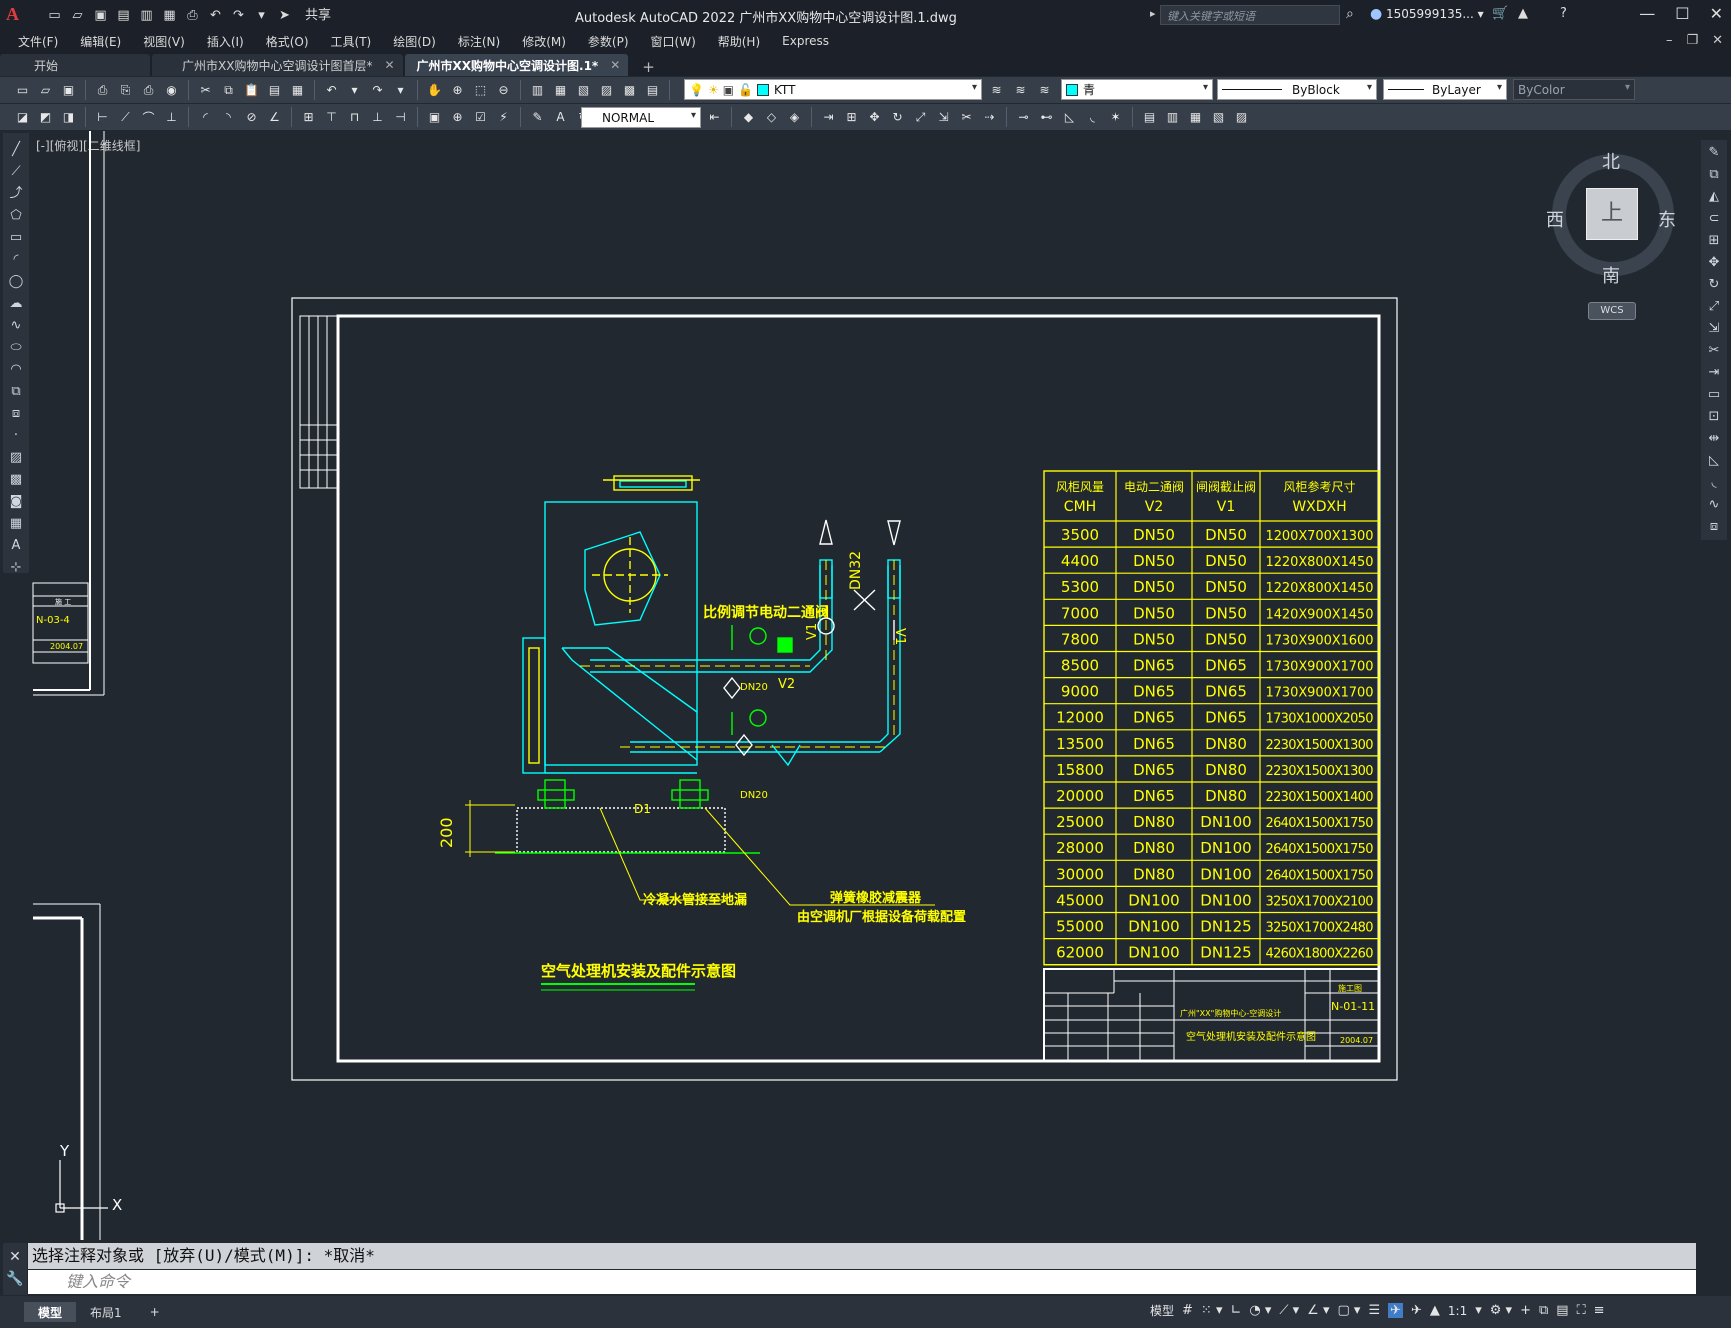 The height and width of the screenshot is (1328, 1731). I want to click on menu-help: 帮助(H), so click(739, 41).